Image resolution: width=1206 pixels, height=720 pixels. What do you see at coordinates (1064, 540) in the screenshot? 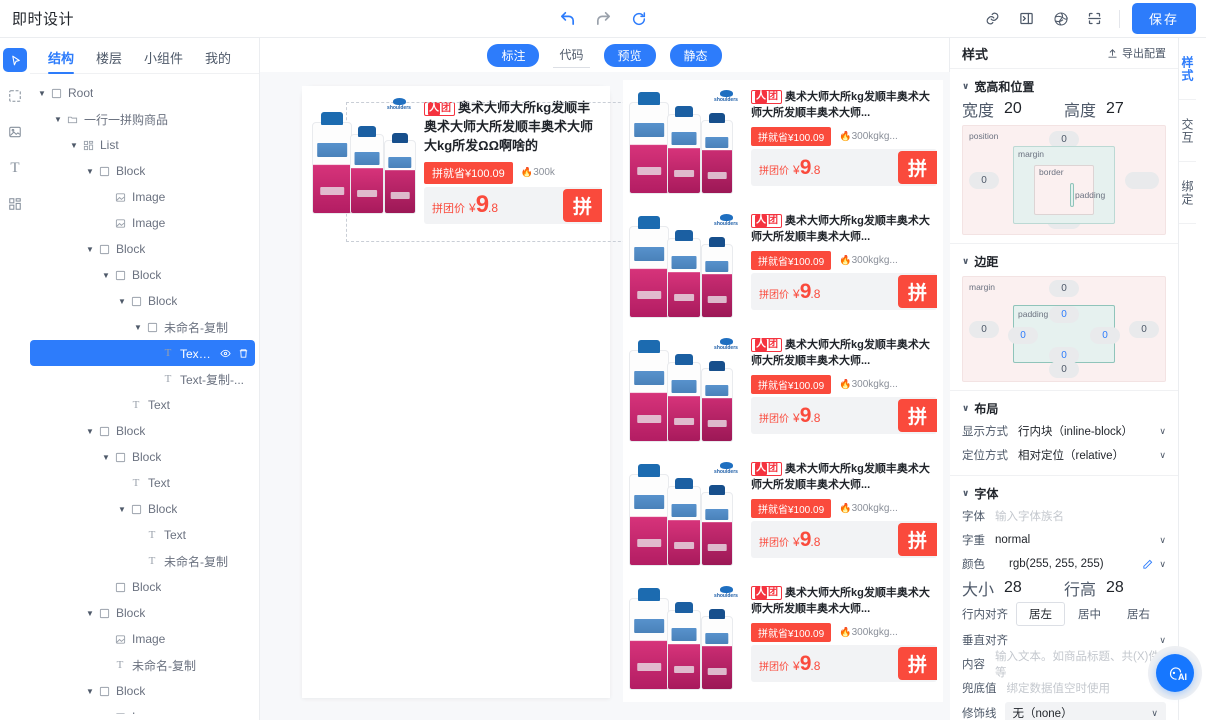
I see `font-weight-row: 字重 normal ∨` at bounding box center [1064, 540].